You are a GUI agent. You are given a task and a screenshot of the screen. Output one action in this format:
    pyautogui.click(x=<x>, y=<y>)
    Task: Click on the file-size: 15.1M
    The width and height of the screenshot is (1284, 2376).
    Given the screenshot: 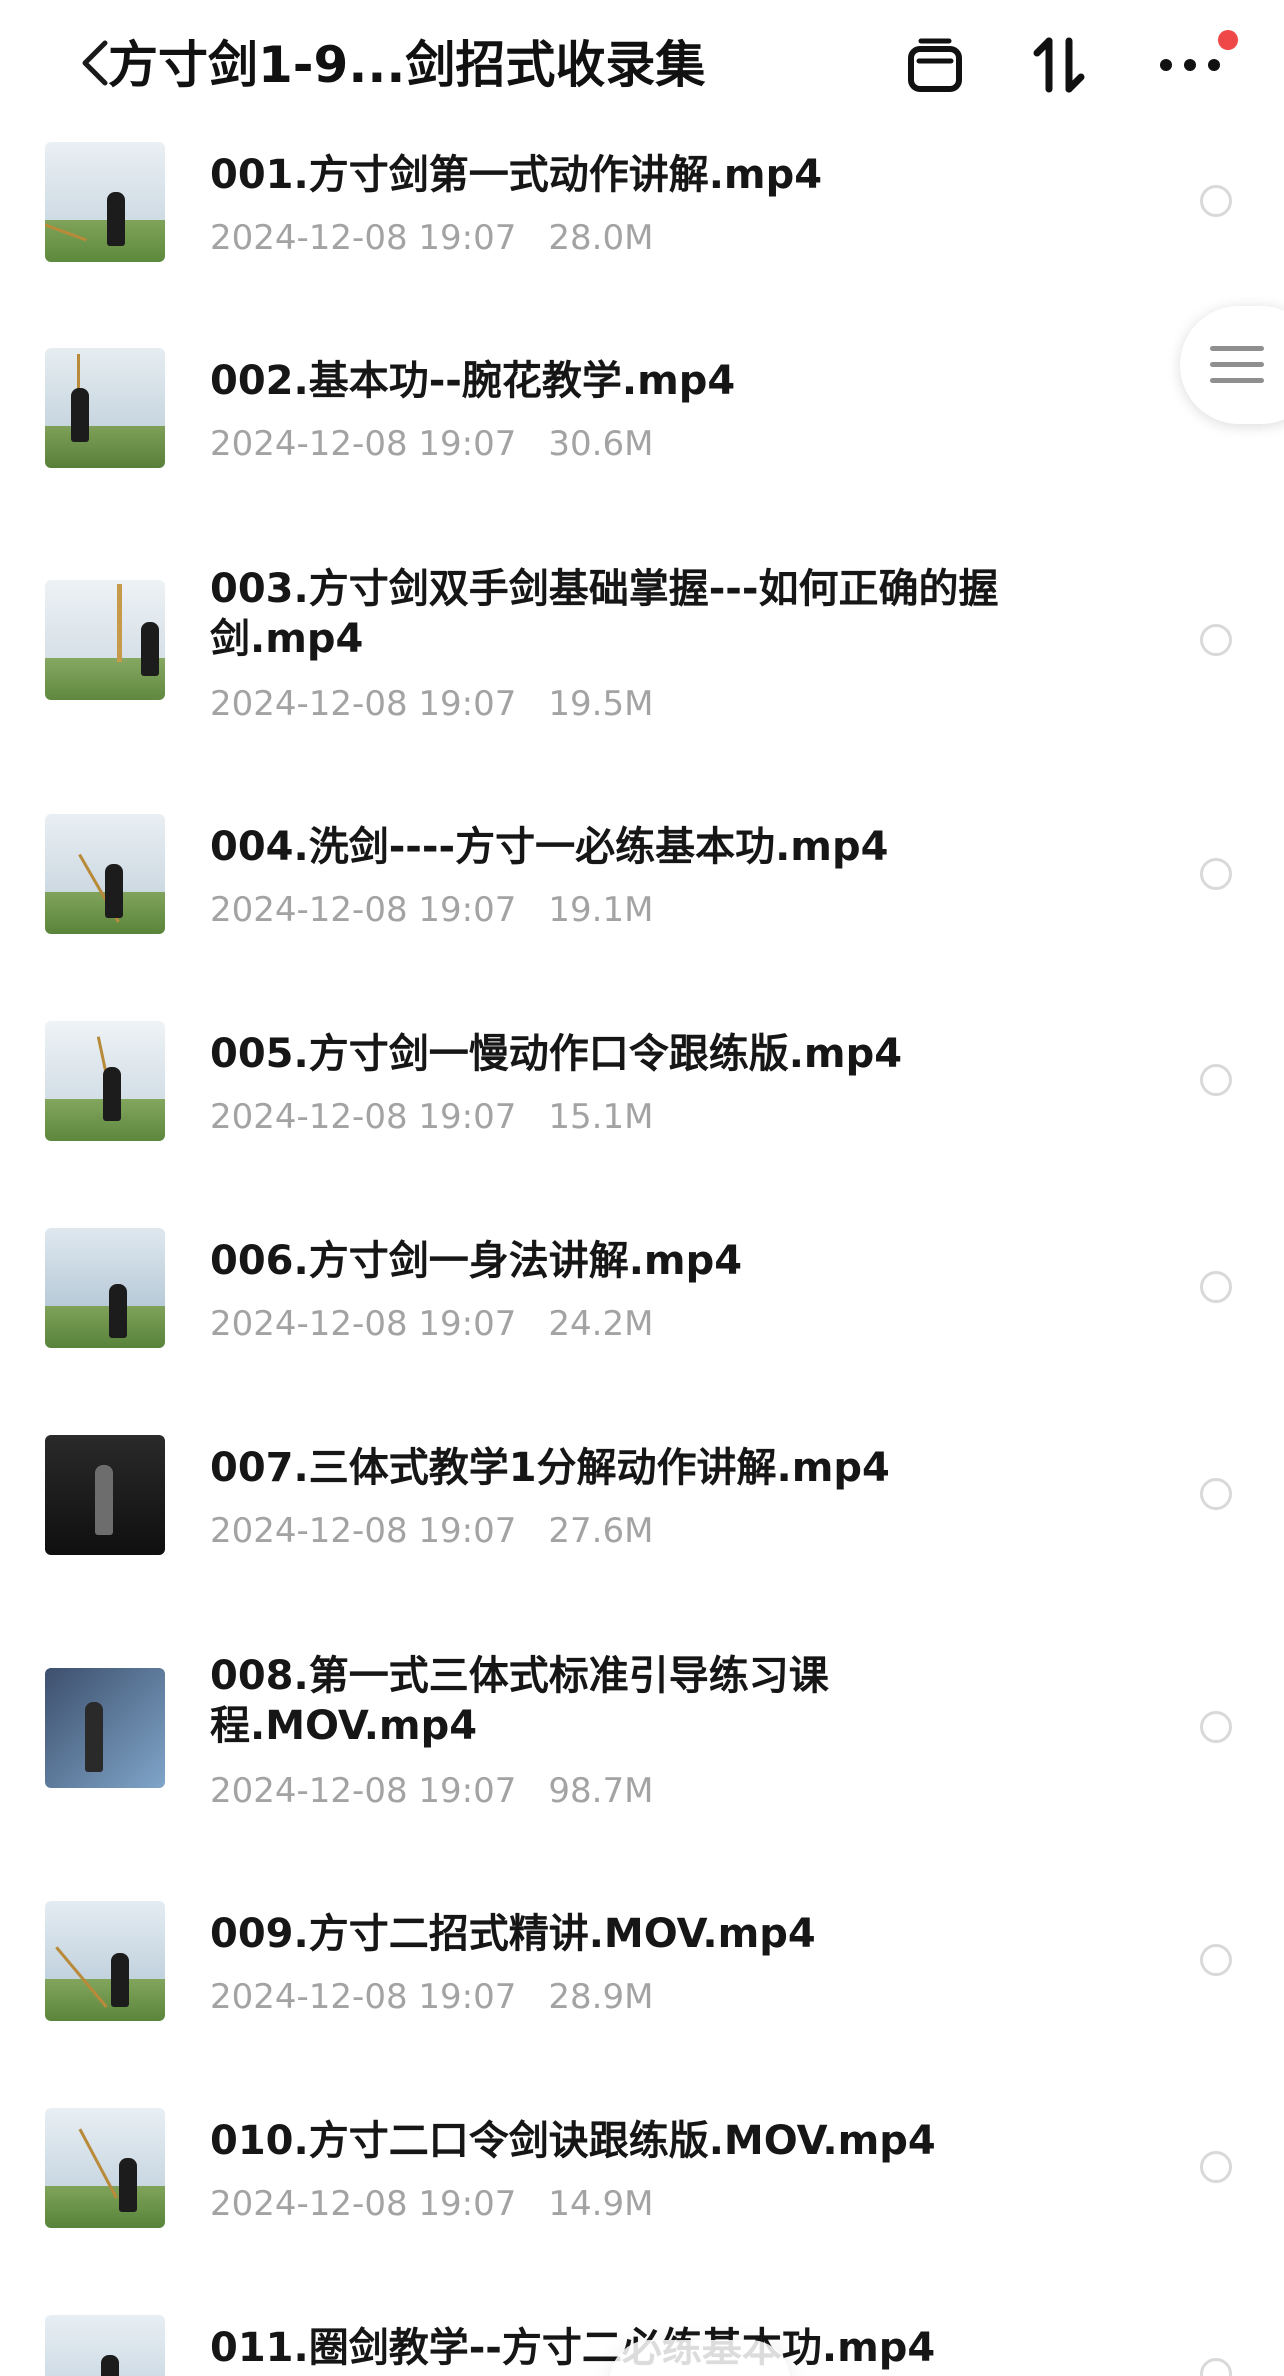 What is the action you would take?
    pyautogui.click(x=601, y=1117)
    